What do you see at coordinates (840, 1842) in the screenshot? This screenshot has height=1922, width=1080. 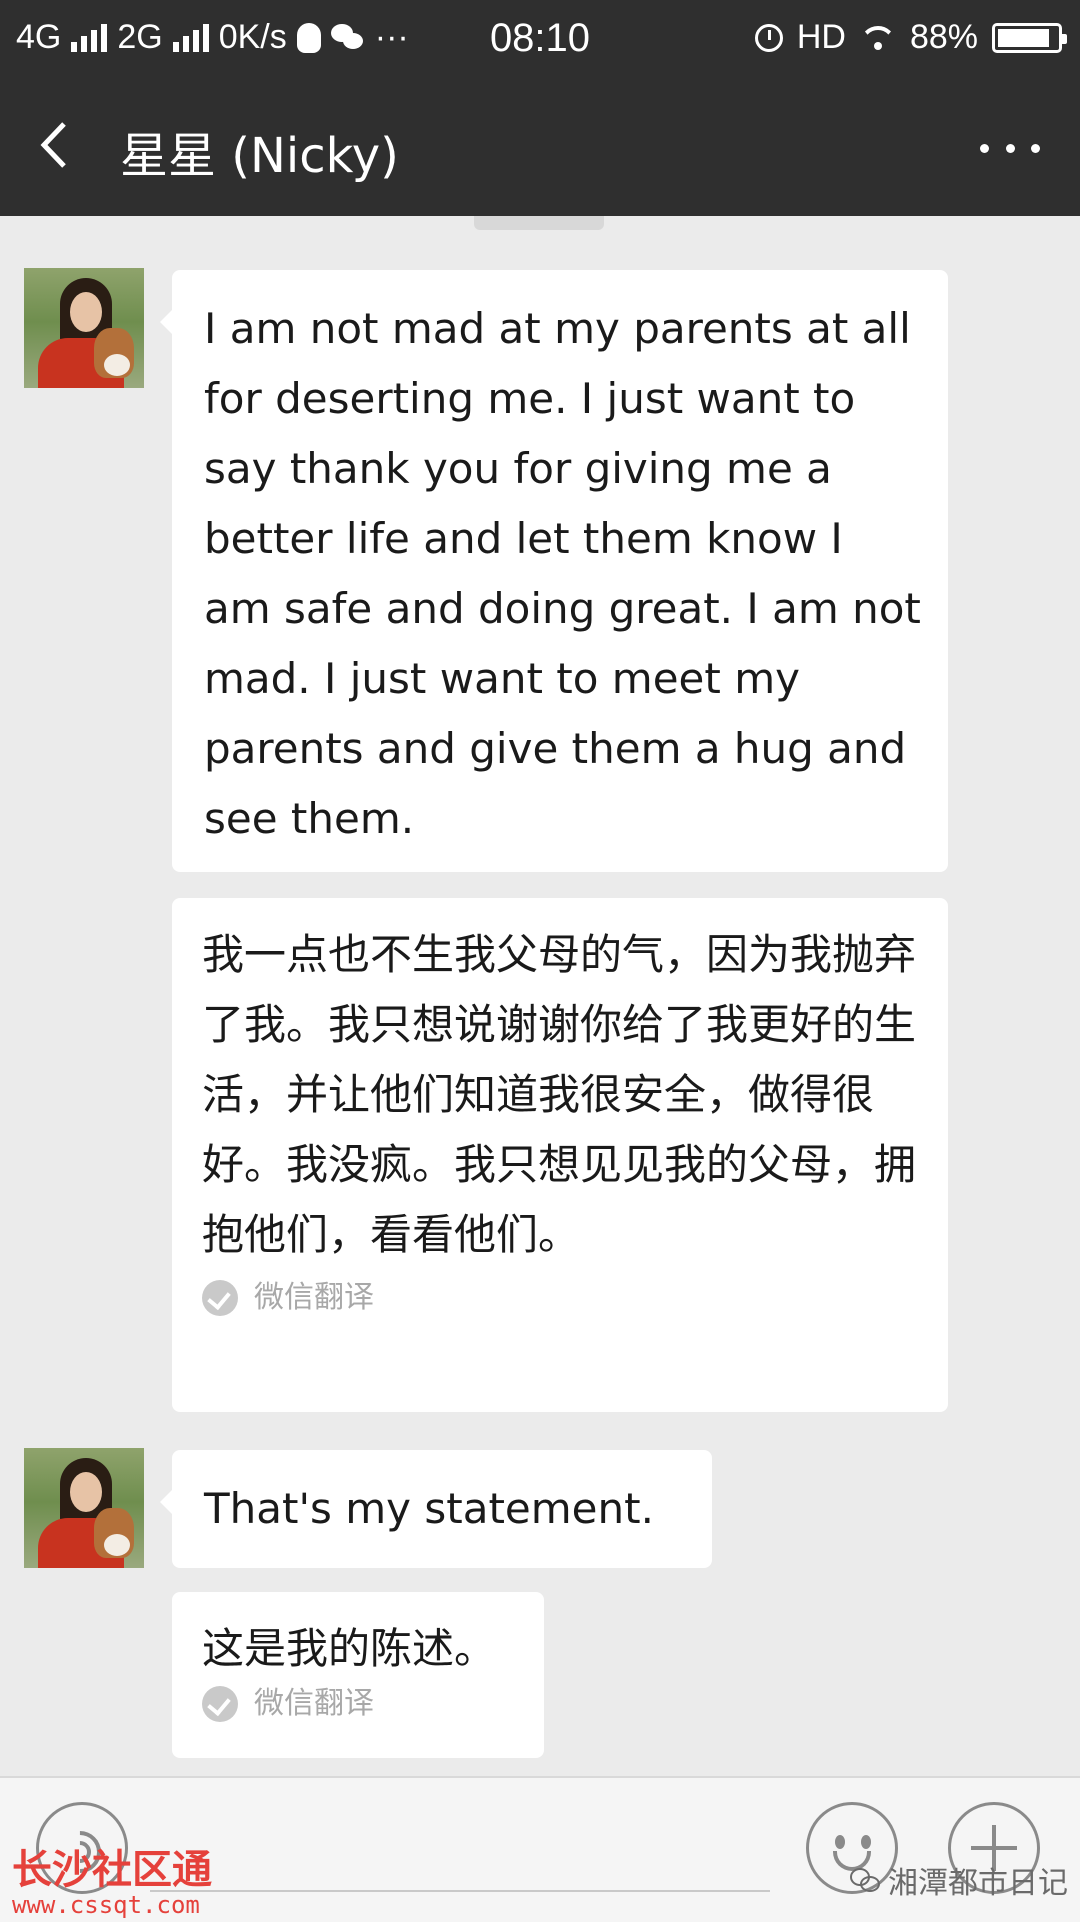 I see `emoji-icon` at bounding box center [840, 1842].